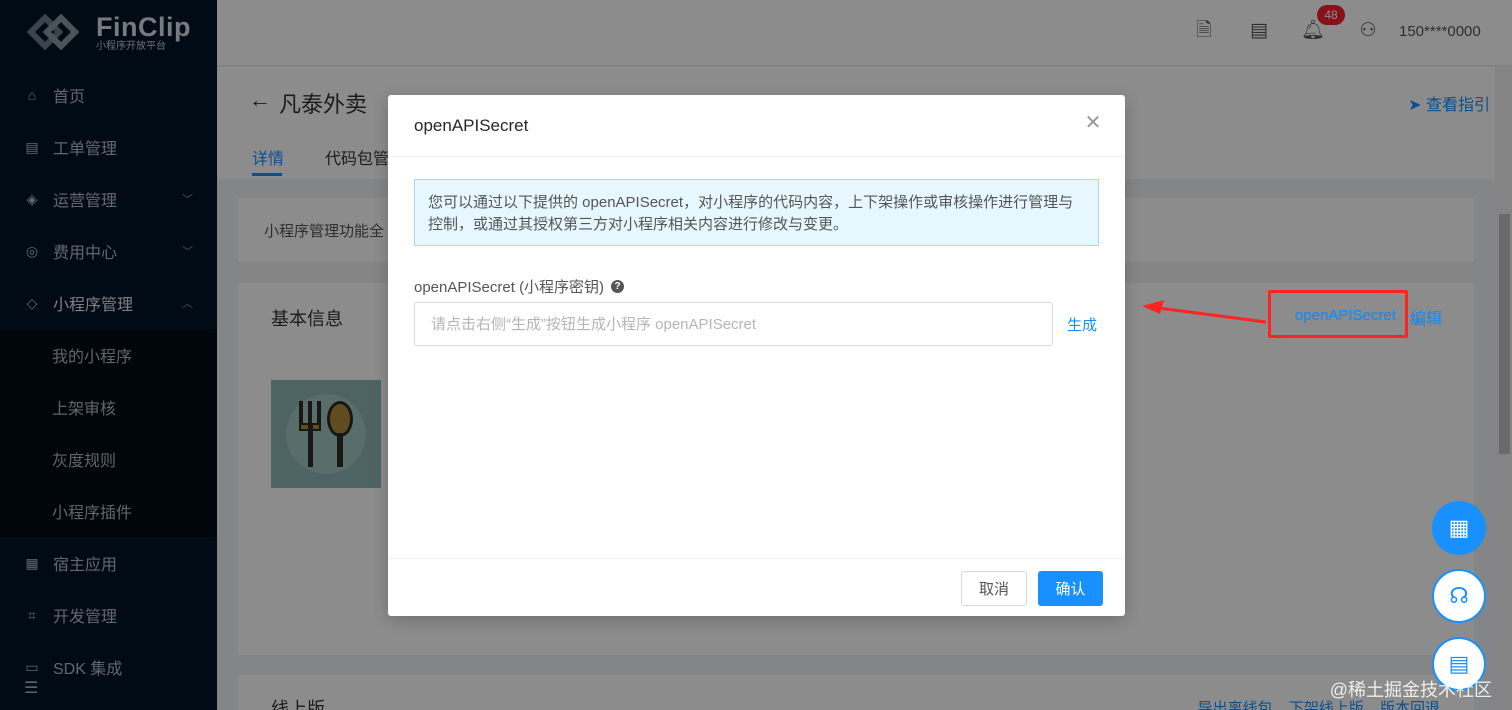  What do you see at coordinates (509, 287) in the screenshot?
I see `secret-field-label-text: openAPISecret (小程序密钥)` at bounding box center [509, 287].